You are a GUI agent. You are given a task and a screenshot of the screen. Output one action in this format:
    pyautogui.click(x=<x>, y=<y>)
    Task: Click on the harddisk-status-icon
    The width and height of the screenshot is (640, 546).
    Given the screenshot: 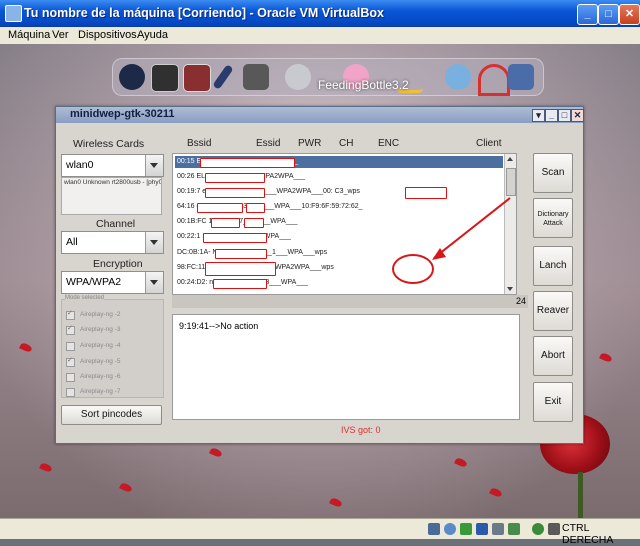 What is the action you would take?
    pyautogui.click(x=434, y=529)
    